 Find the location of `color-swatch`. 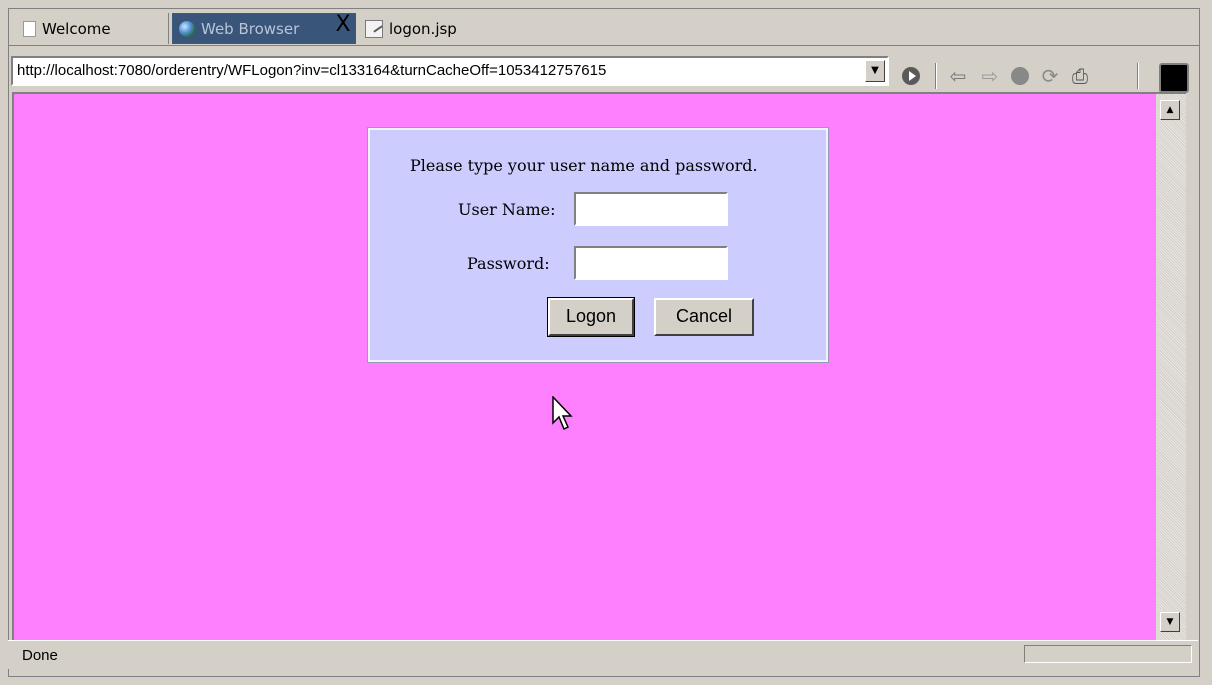

color-swatch is located at coordinates (1174, 78).